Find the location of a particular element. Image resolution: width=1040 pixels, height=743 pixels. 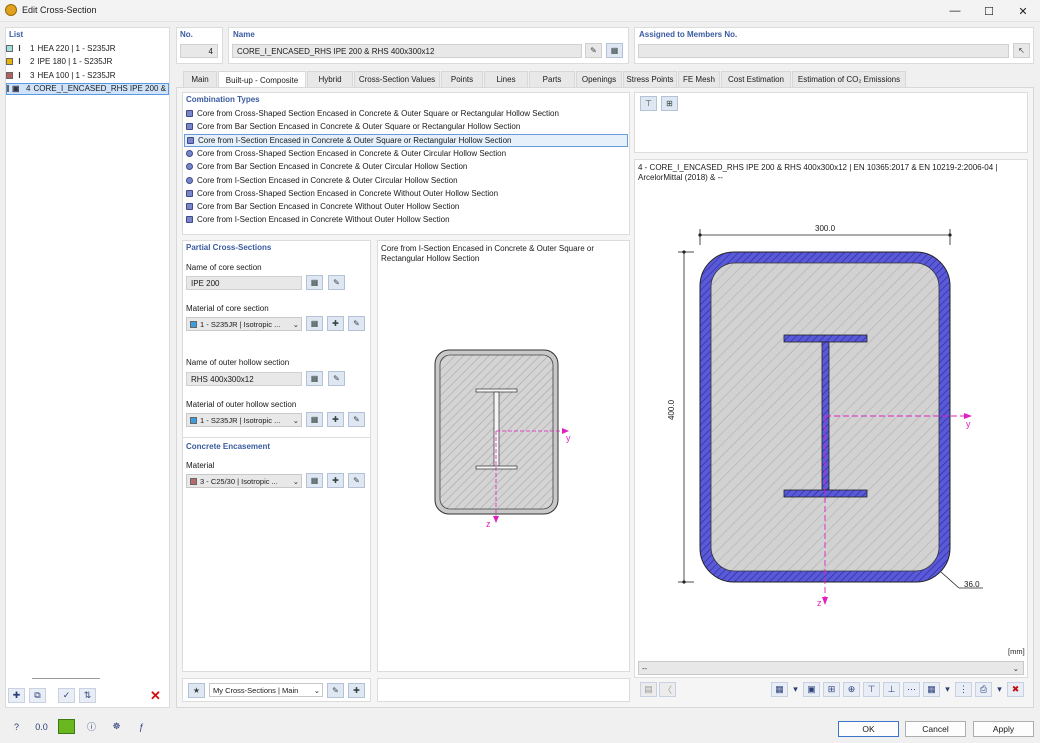

core-name-field: IPE 200 is located at coordinates (244, 283).